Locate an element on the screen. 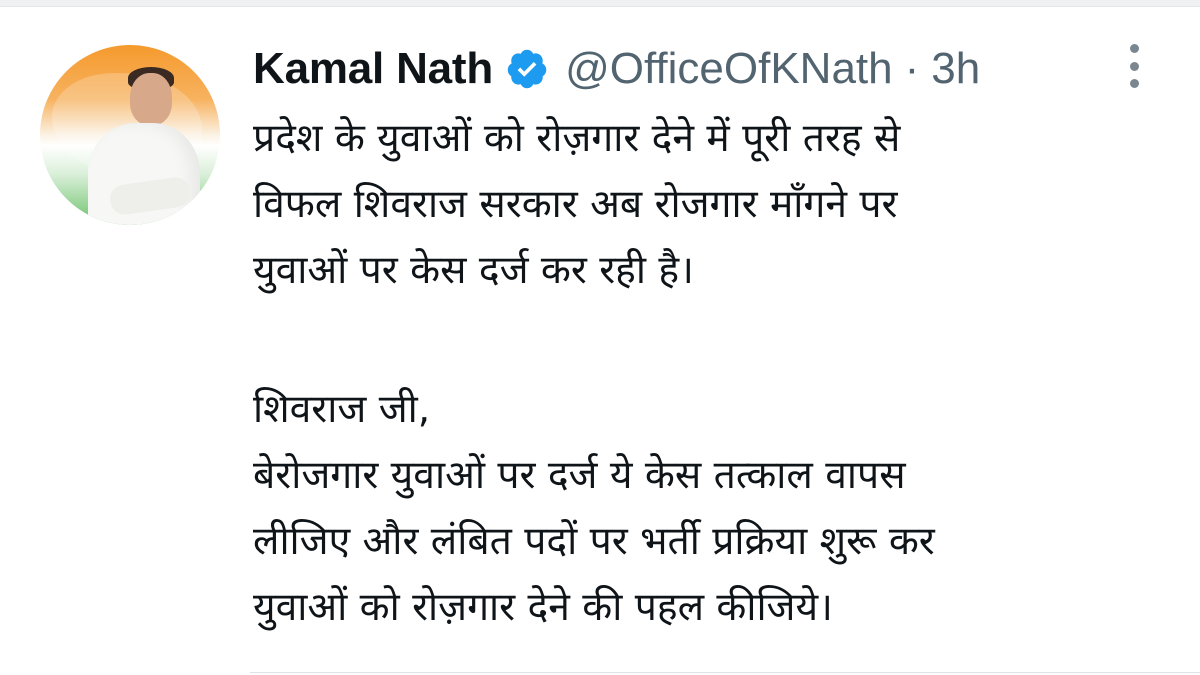  avatar is located at coordinates (130, 135).